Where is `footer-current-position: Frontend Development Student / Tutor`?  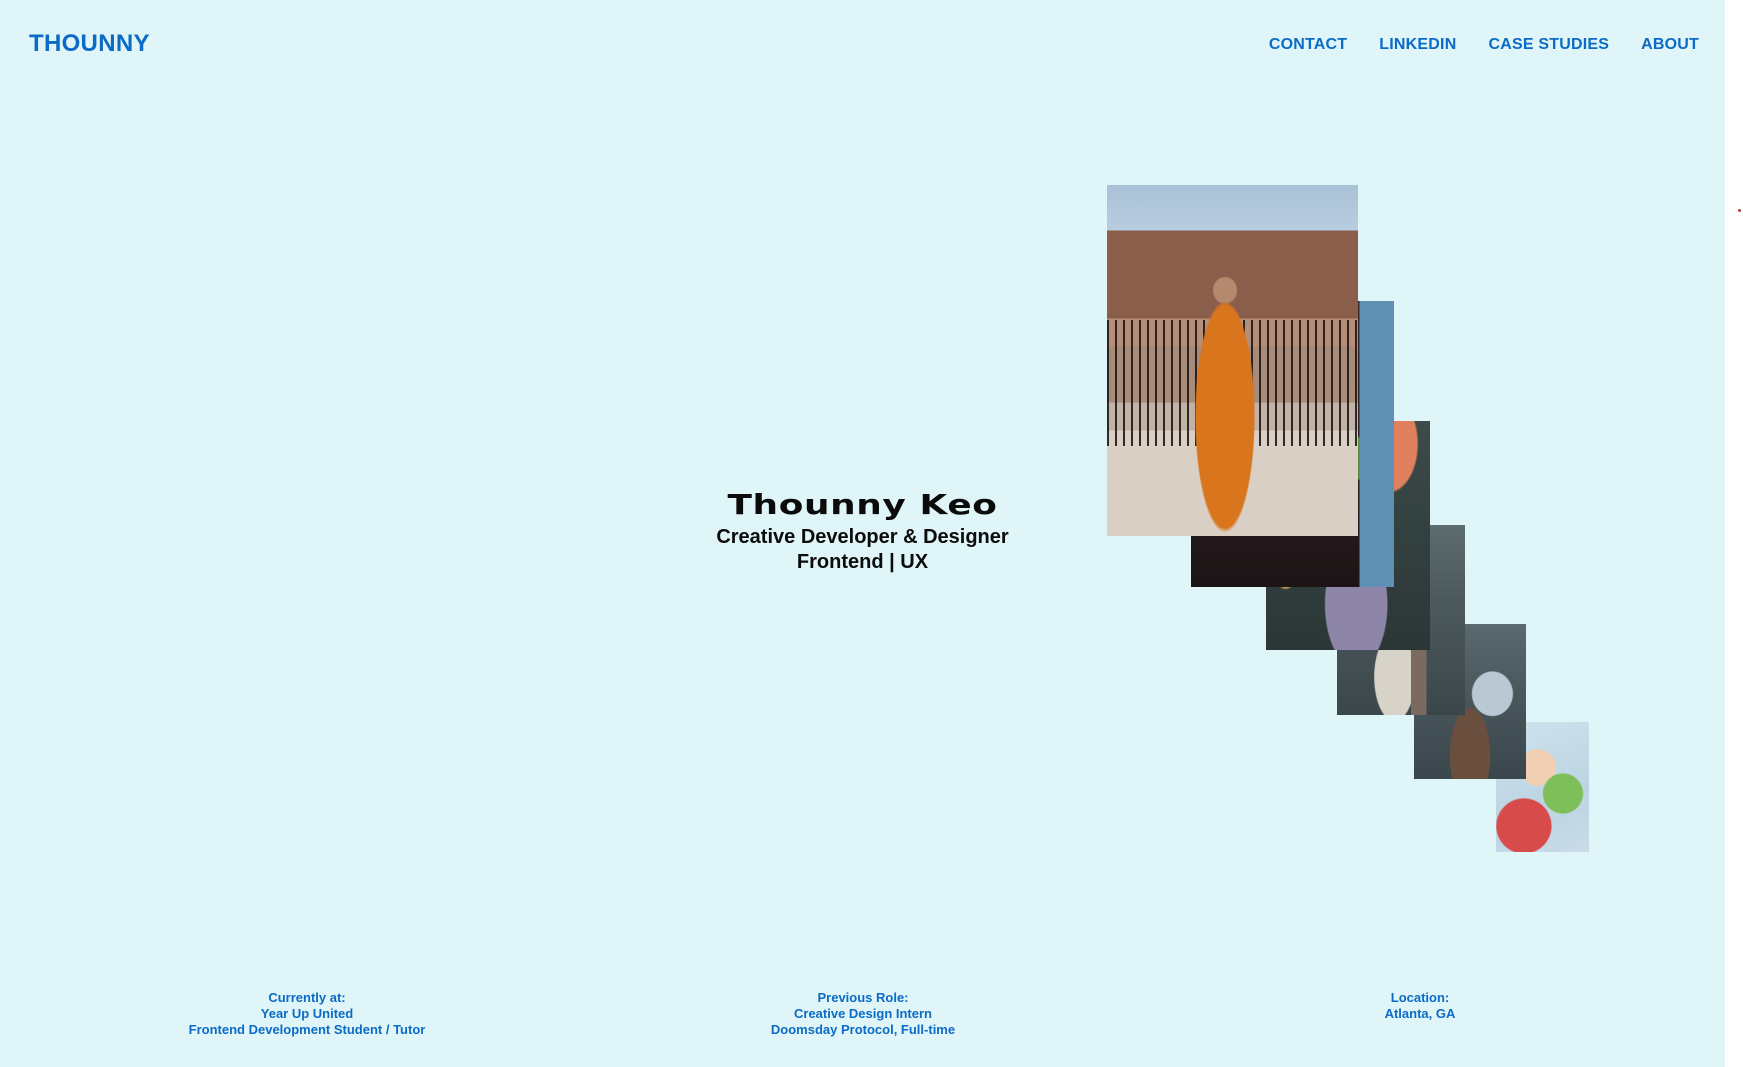 footer-current-position: Frontend Development Student / Tutor is located at coordinates (307, 1029).